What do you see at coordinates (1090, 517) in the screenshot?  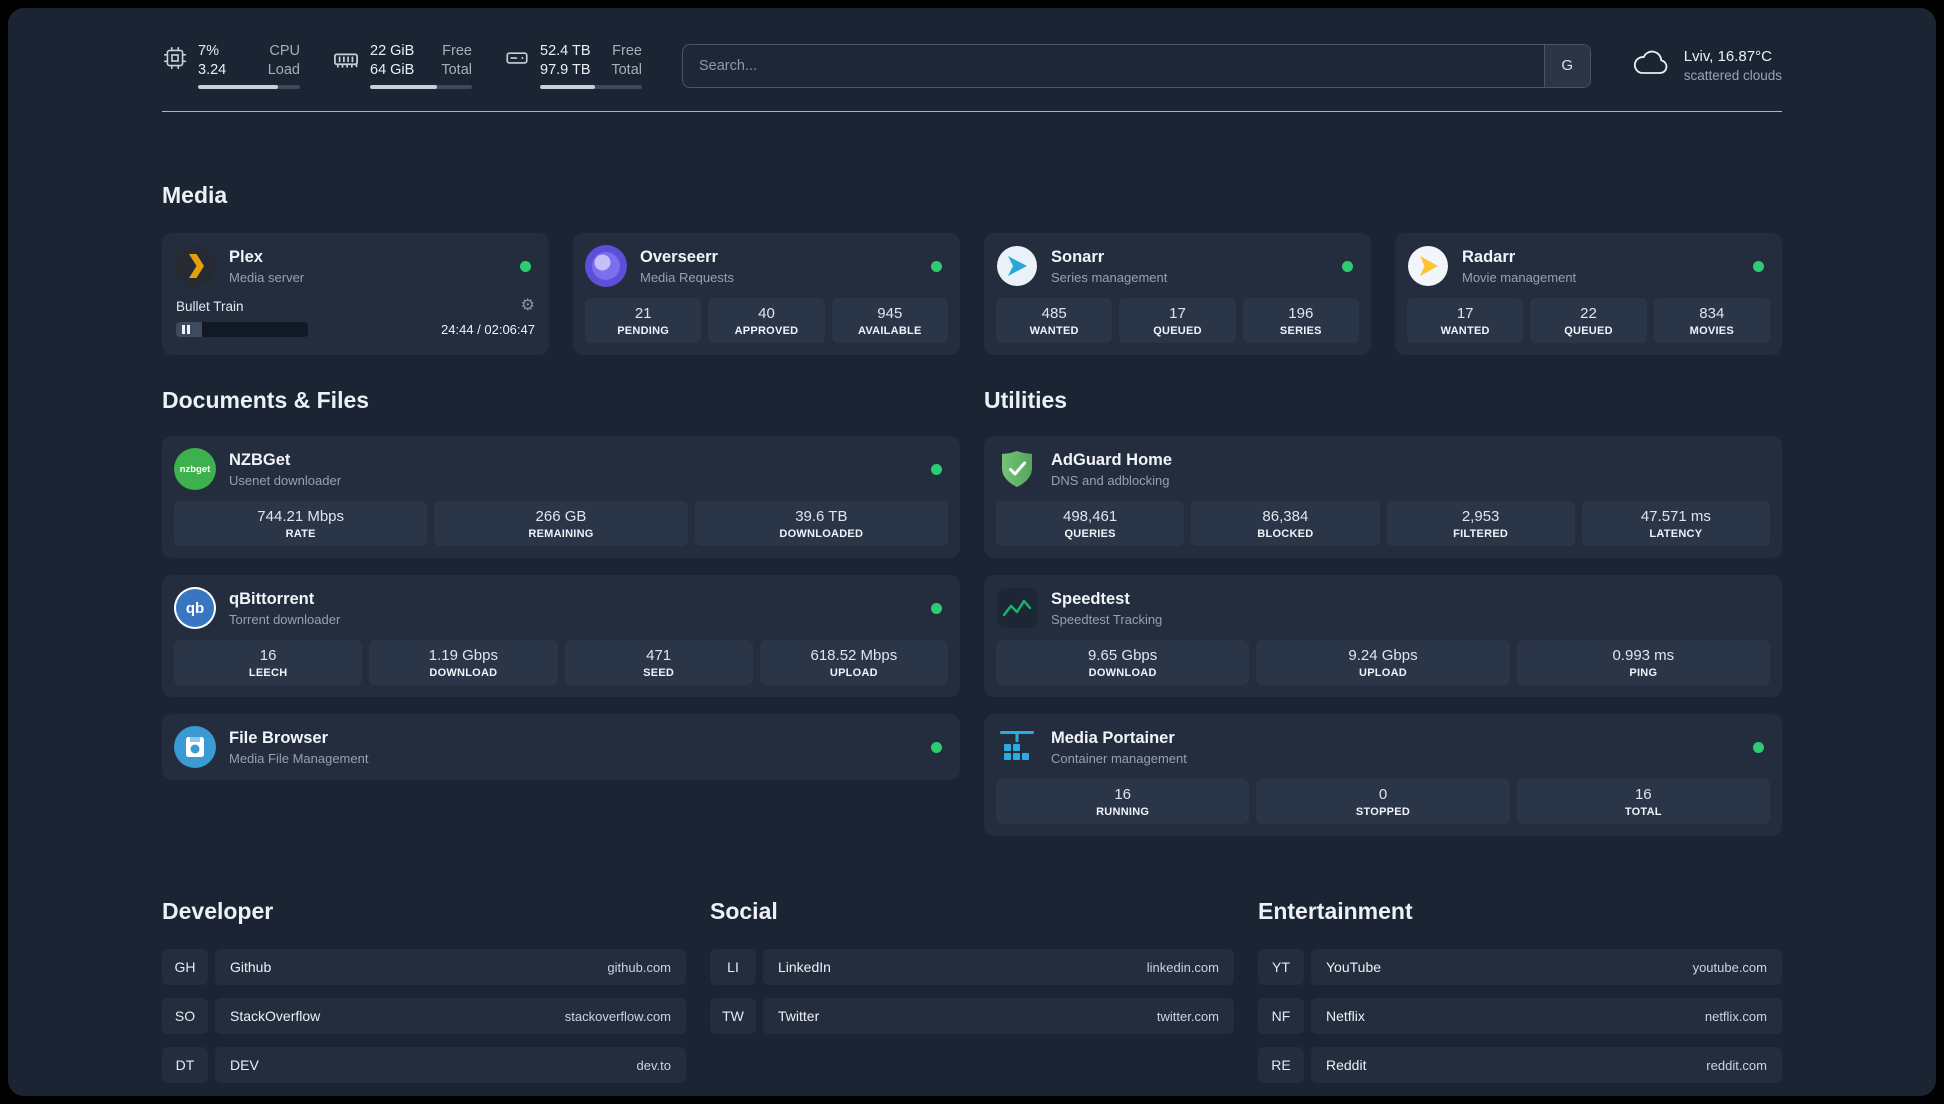 I see `stat-value: 498,461` at bounding box center [1090, 517].